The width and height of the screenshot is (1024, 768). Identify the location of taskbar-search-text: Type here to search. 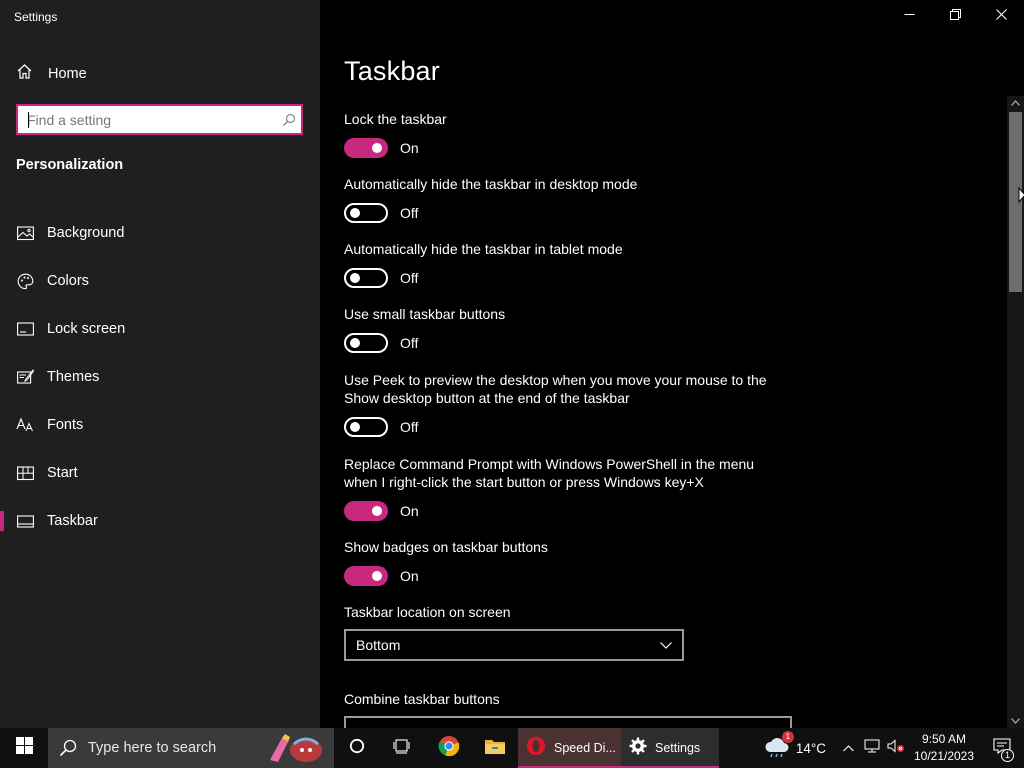
(152, 748).